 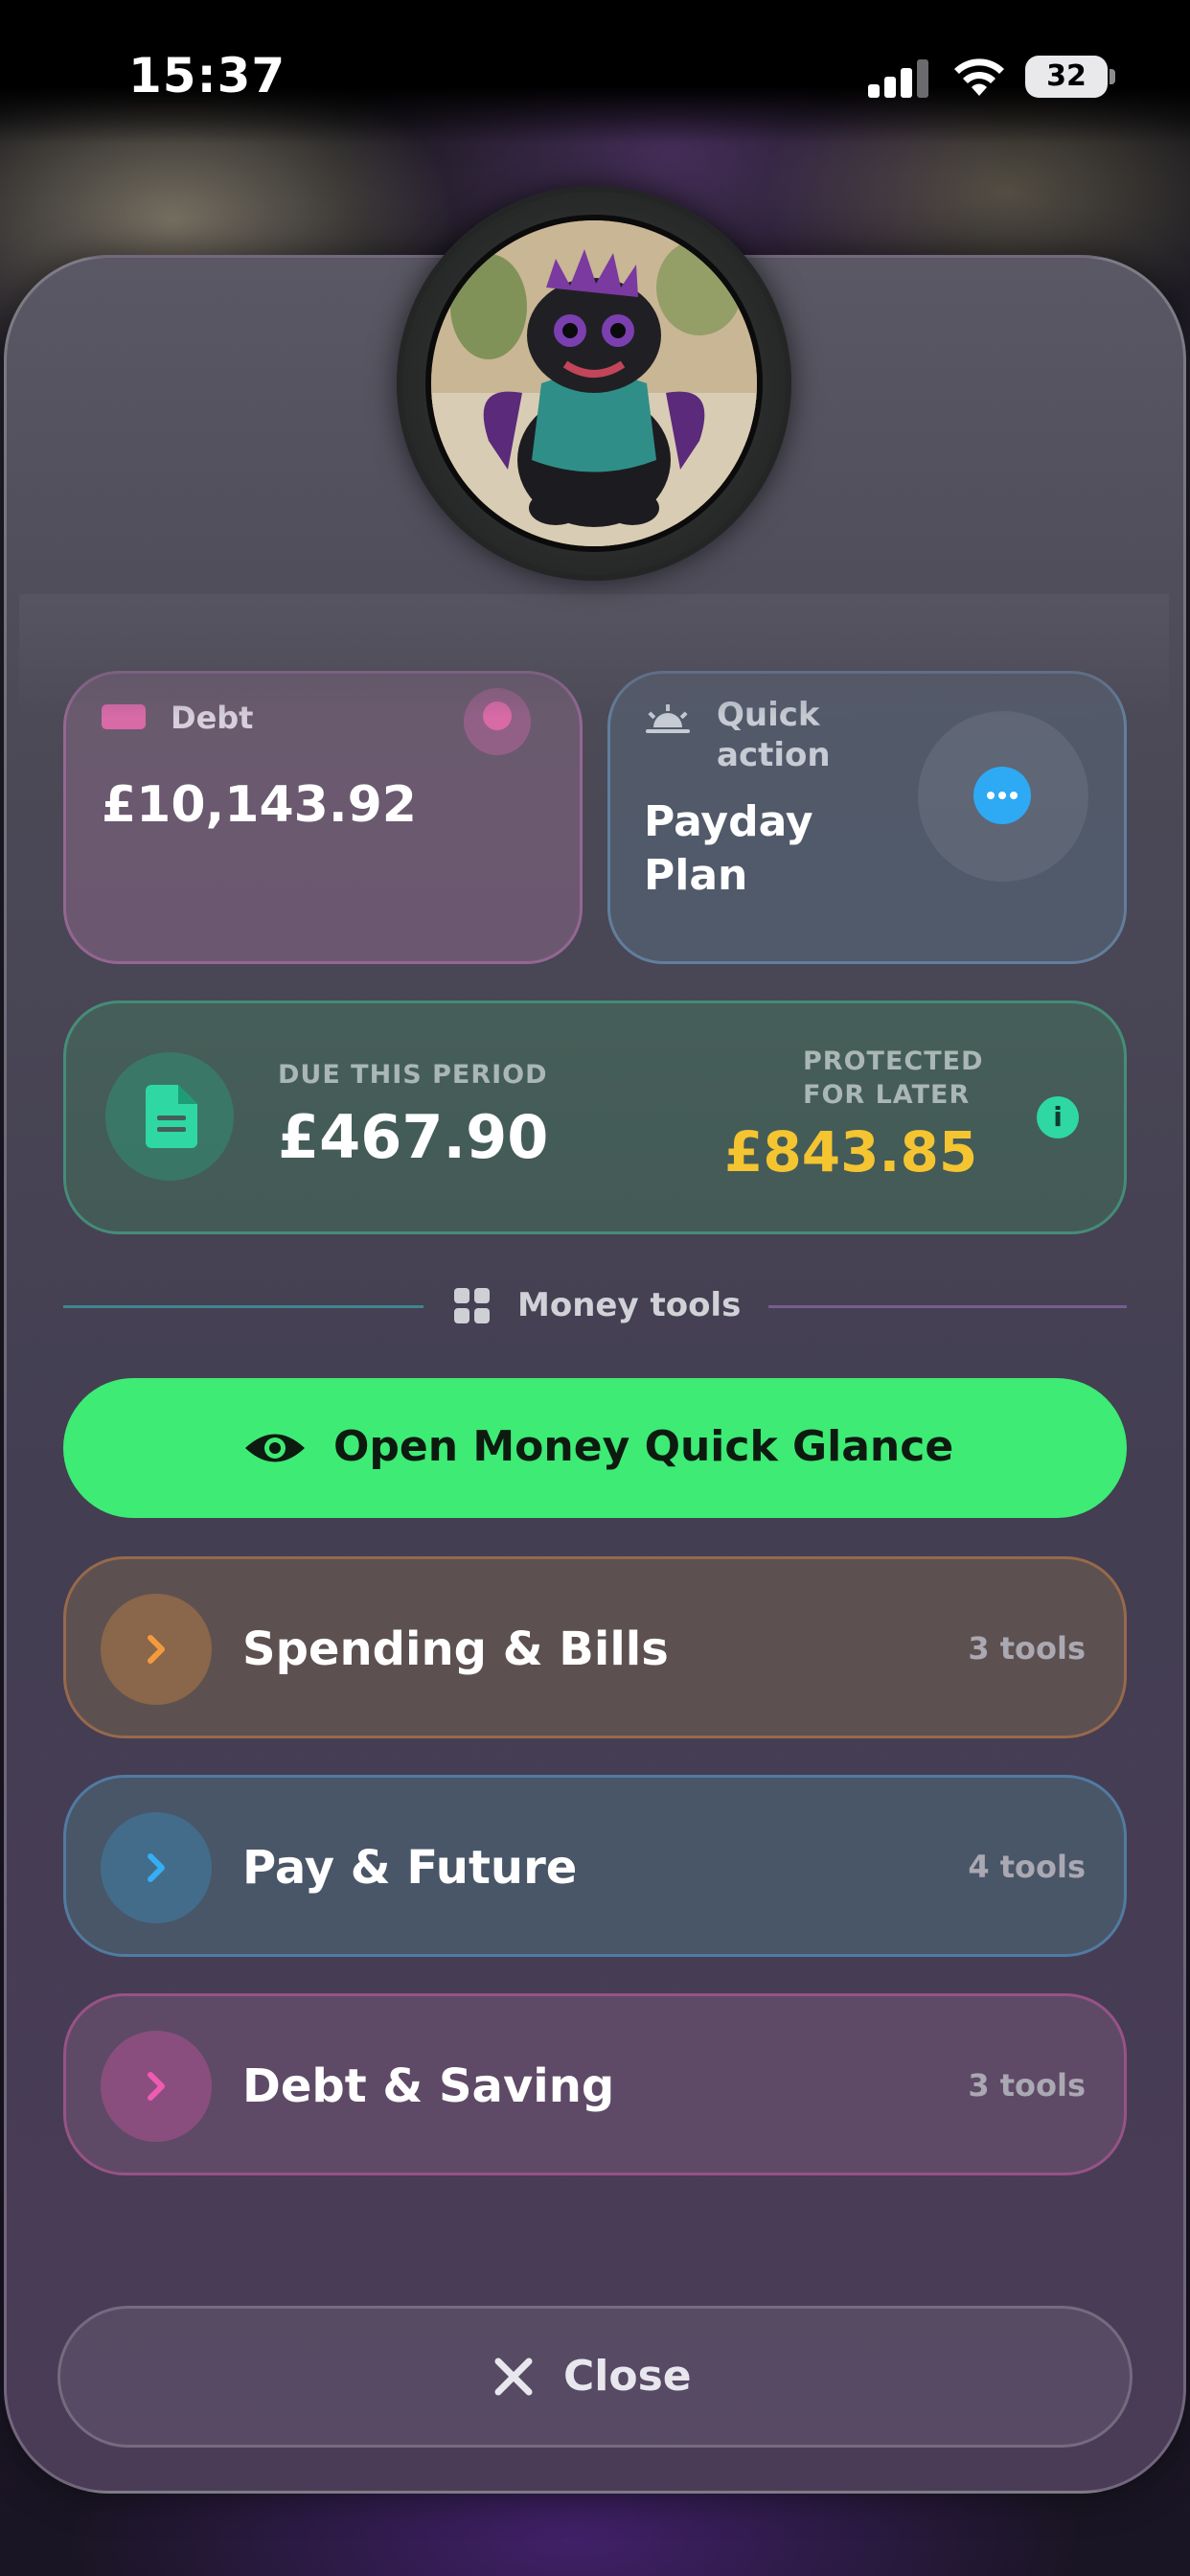 What do you see at coordinates (729, 848) in the screenshot?
I see `quick-action-title: Payday Plan` at bounding box center [729, 848].